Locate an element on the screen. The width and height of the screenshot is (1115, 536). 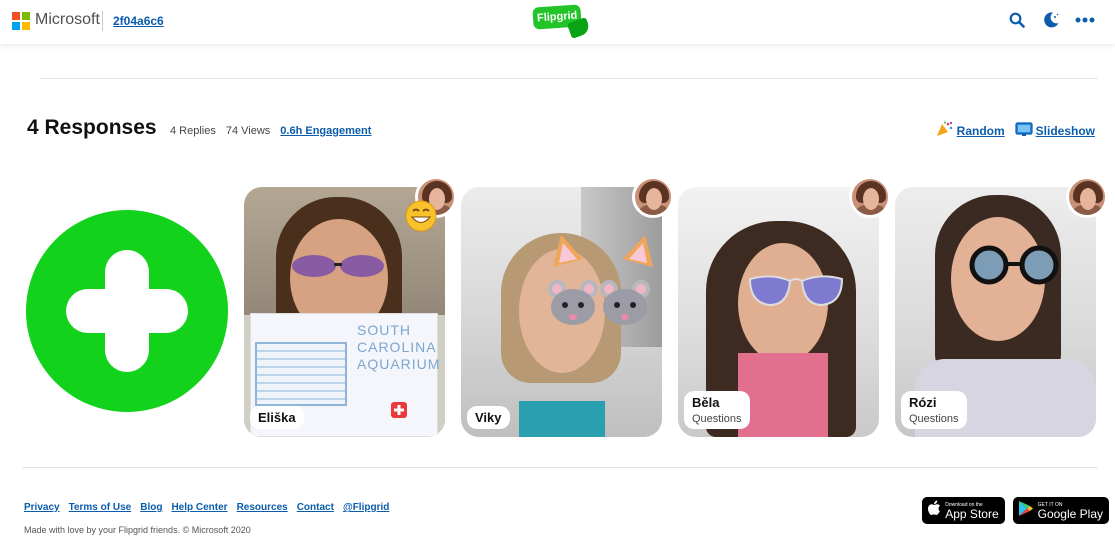
play-icon is located at coordinates (1026, 511).